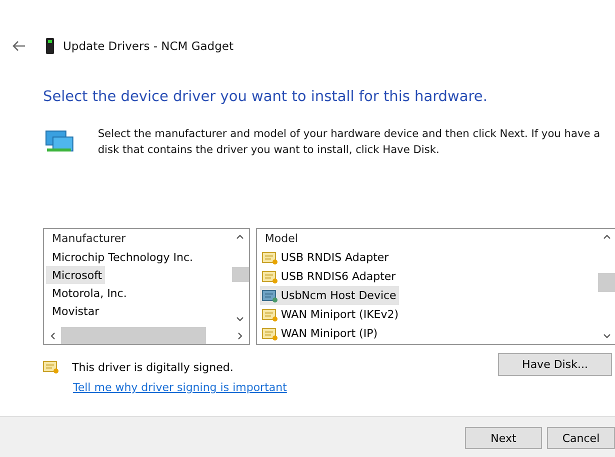 The image size is (615, 457). Describe the element at coordinates (52, 336) in the screenshot. I see `left-caret-icon` at that location.